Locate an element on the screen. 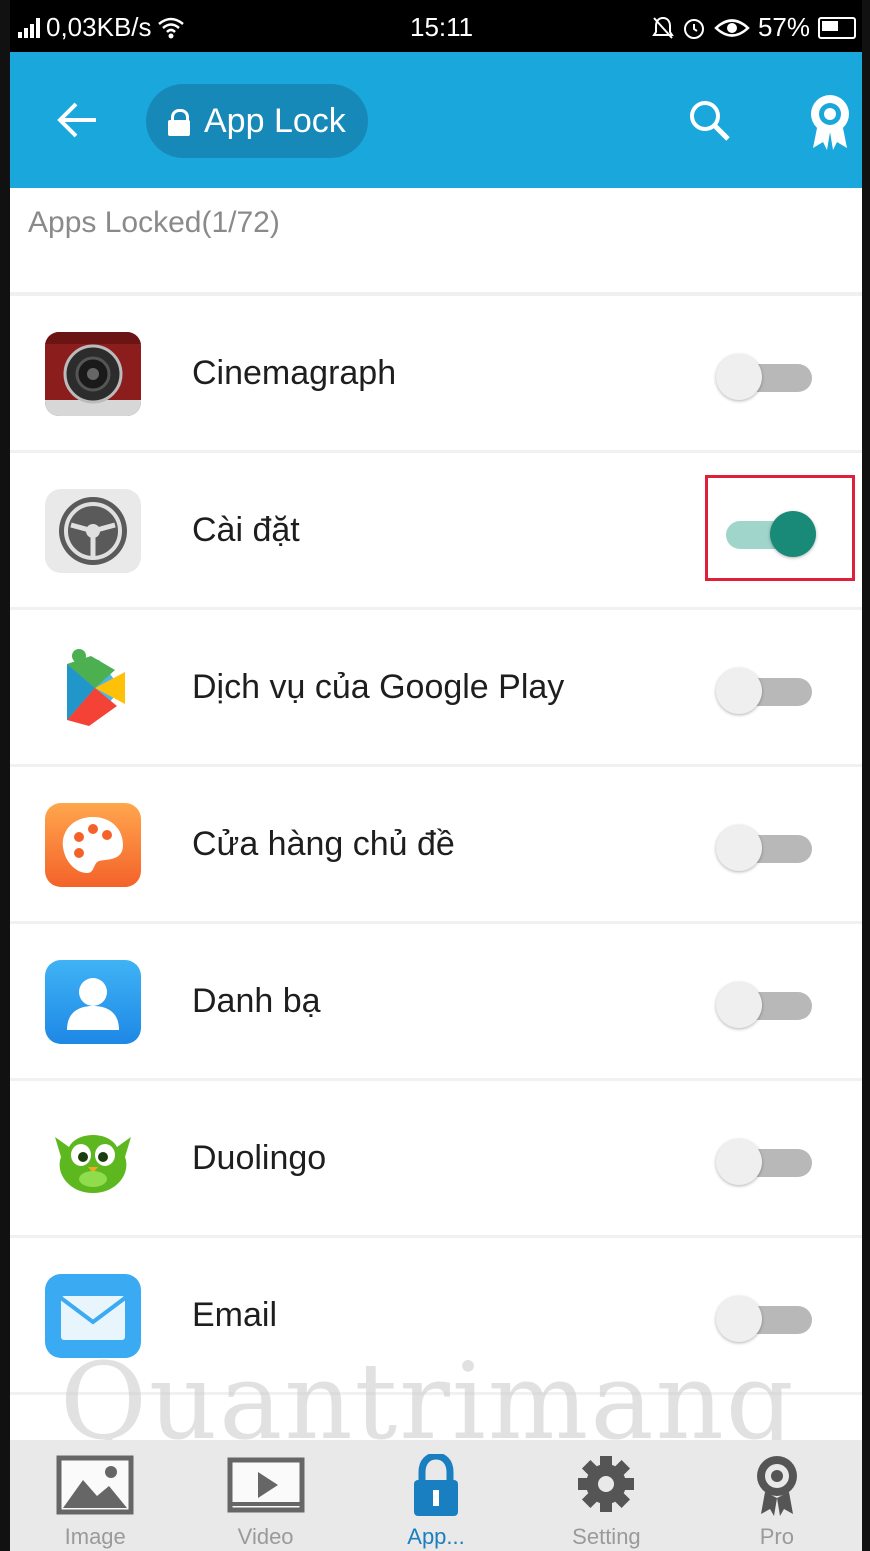 The height and width of the screenshot is (1551, 870). app-row-settings: Cài đặt is located at coordinates (436, 531).